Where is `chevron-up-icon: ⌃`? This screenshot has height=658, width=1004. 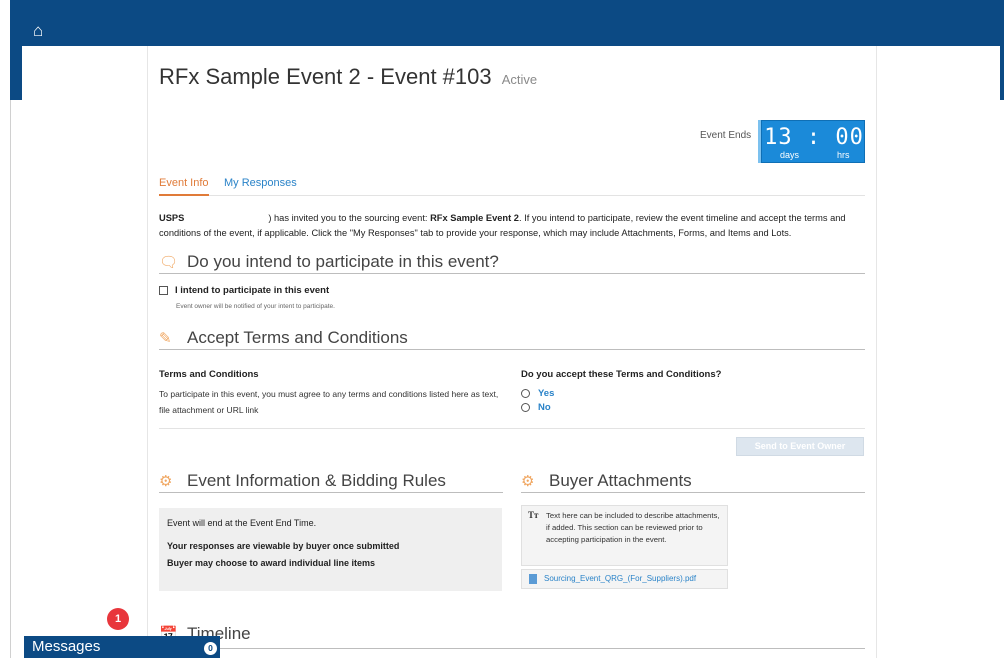
chevron-up-icon: ⌃ is located at coordinates (230, 645).